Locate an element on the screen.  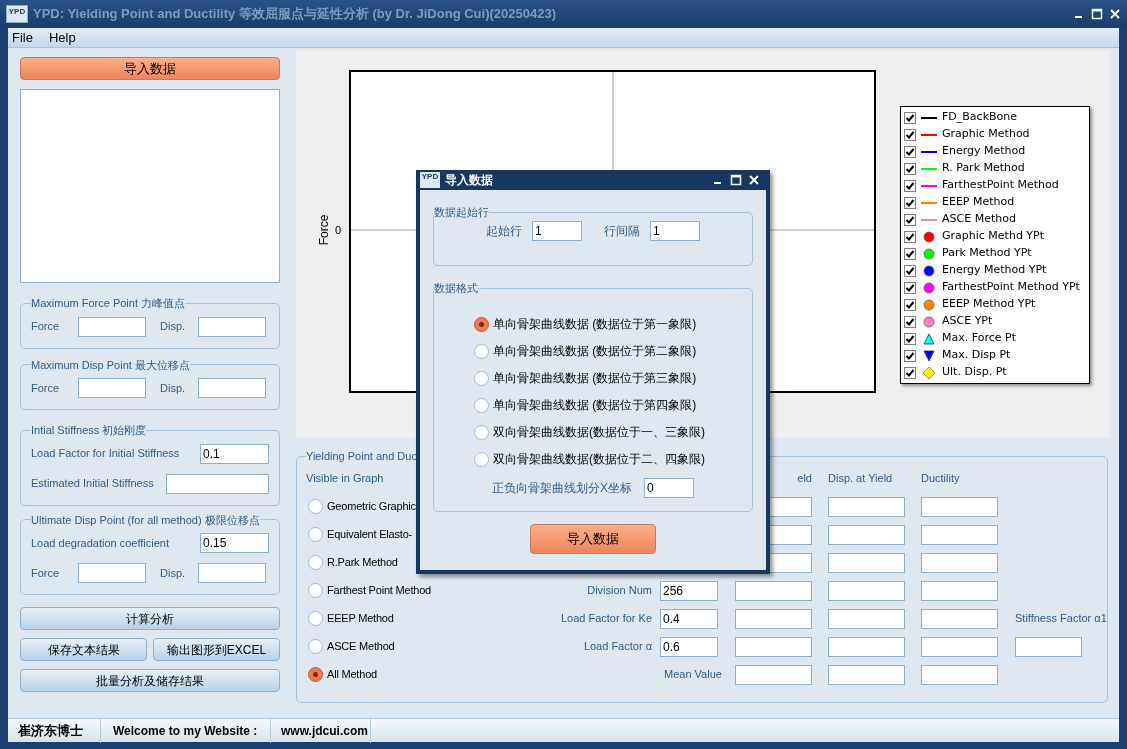
option-label: Equivalent Elasto- is located at coordinates (370, 534).